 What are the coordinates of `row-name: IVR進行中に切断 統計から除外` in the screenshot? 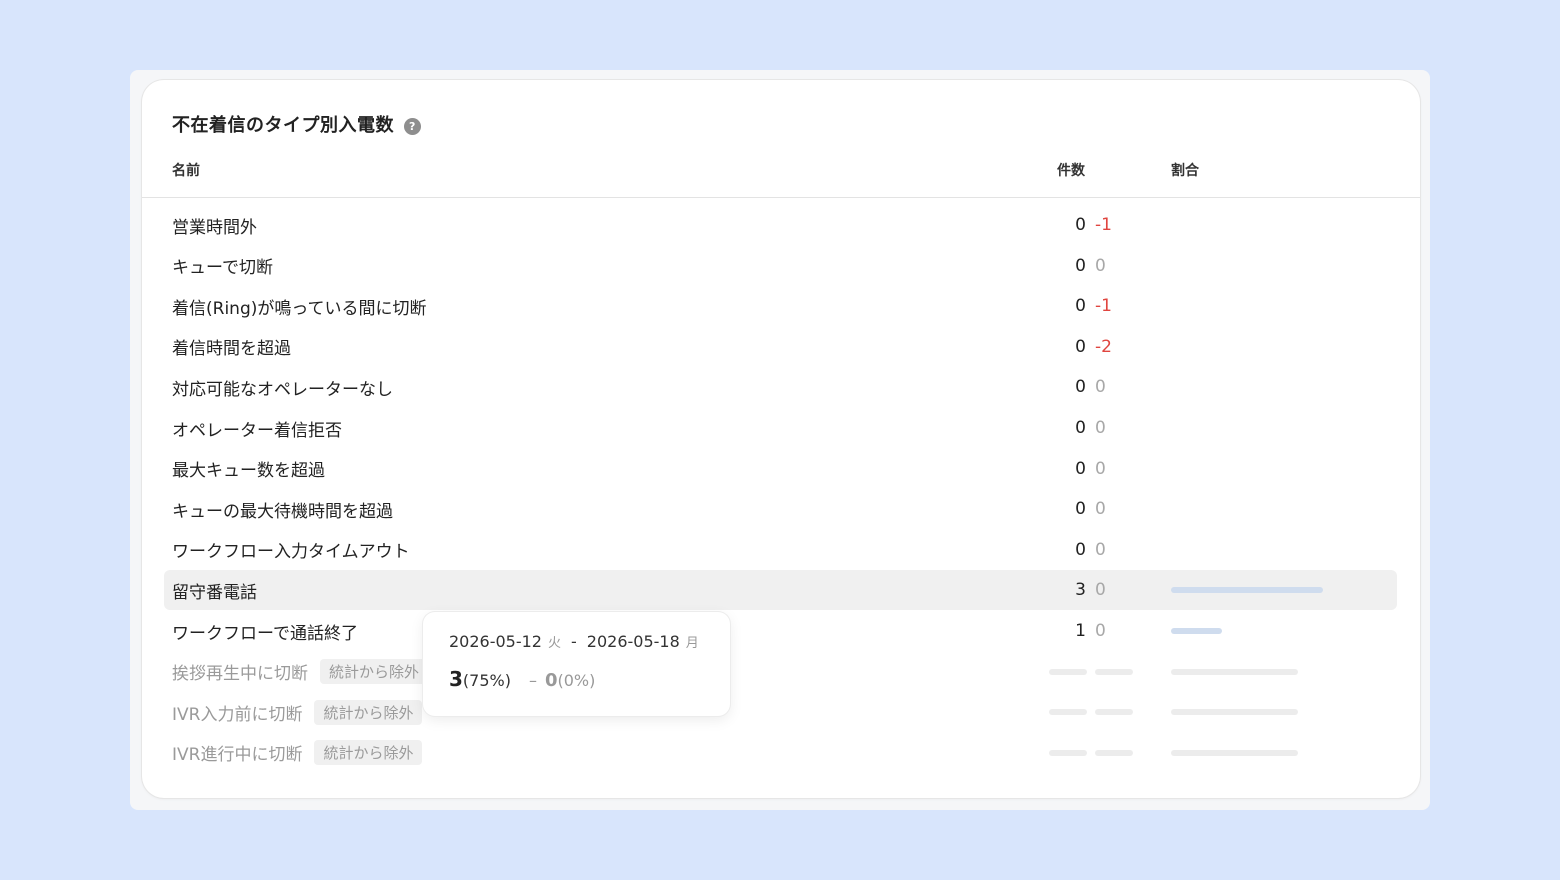 It's located at (297, 753).